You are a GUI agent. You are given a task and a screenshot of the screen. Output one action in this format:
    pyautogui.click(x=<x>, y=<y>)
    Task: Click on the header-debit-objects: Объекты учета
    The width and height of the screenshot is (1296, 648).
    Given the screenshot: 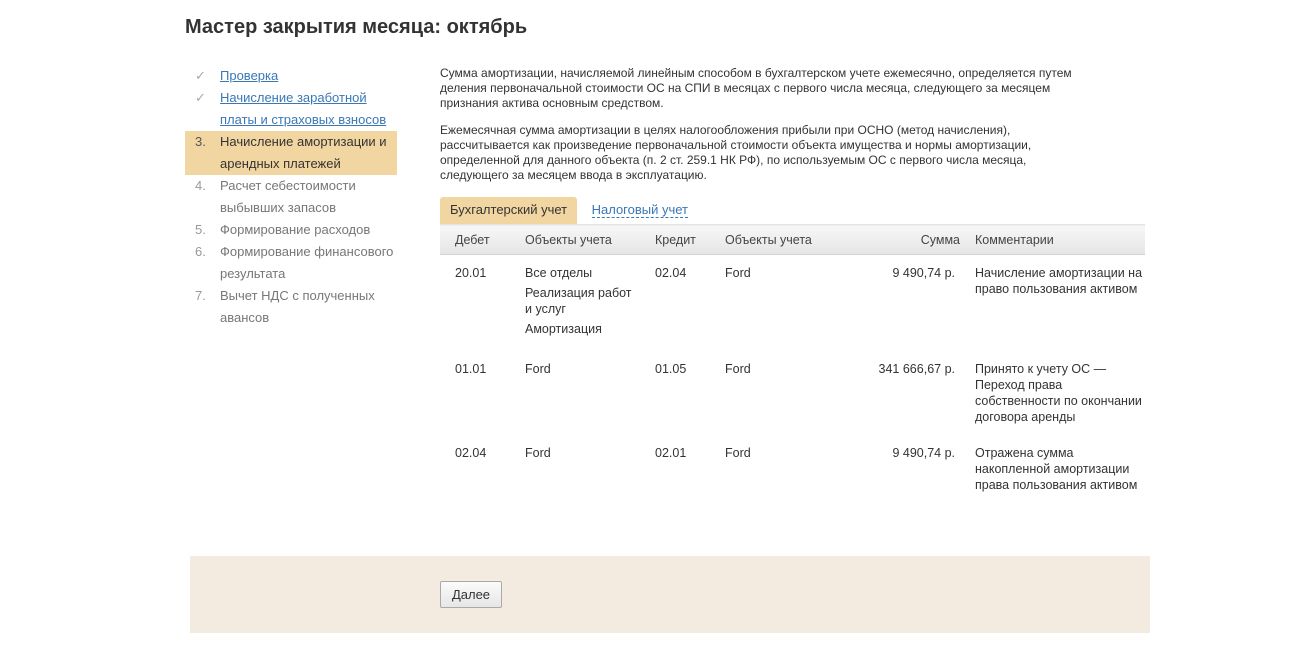 What is the action you would take?
    pyautogui.click(x=575, y=239)
    